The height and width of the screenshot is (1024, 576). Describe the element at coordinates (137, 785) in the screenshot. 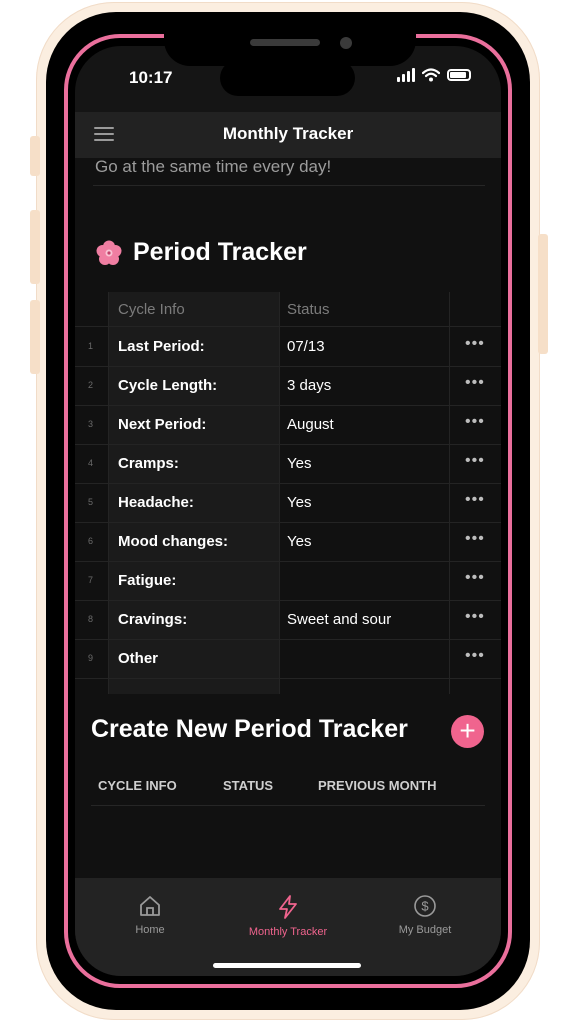

I see `column-header-cycle-info: CYCLE INFO` at that location.